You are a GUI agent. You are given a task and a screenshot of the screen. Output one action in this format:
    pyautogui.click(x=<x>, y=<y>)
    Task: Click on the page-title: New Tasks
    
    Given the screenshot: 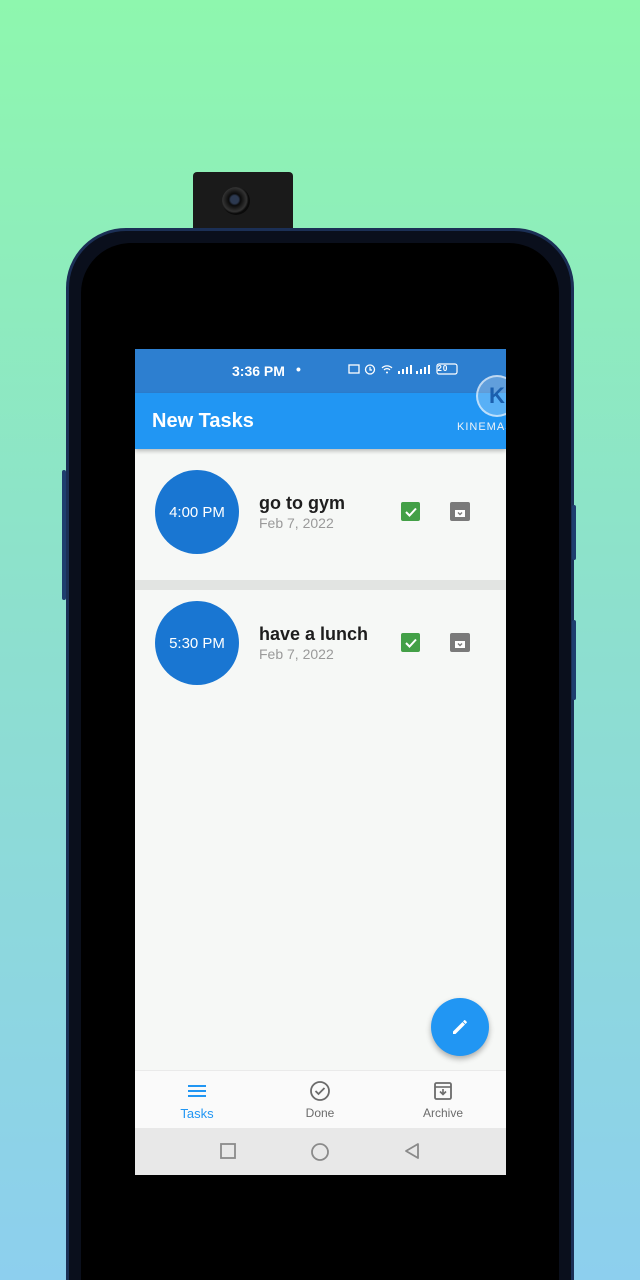 What is the action you would take?
    pyautogui.click(x=203, y=421)
    